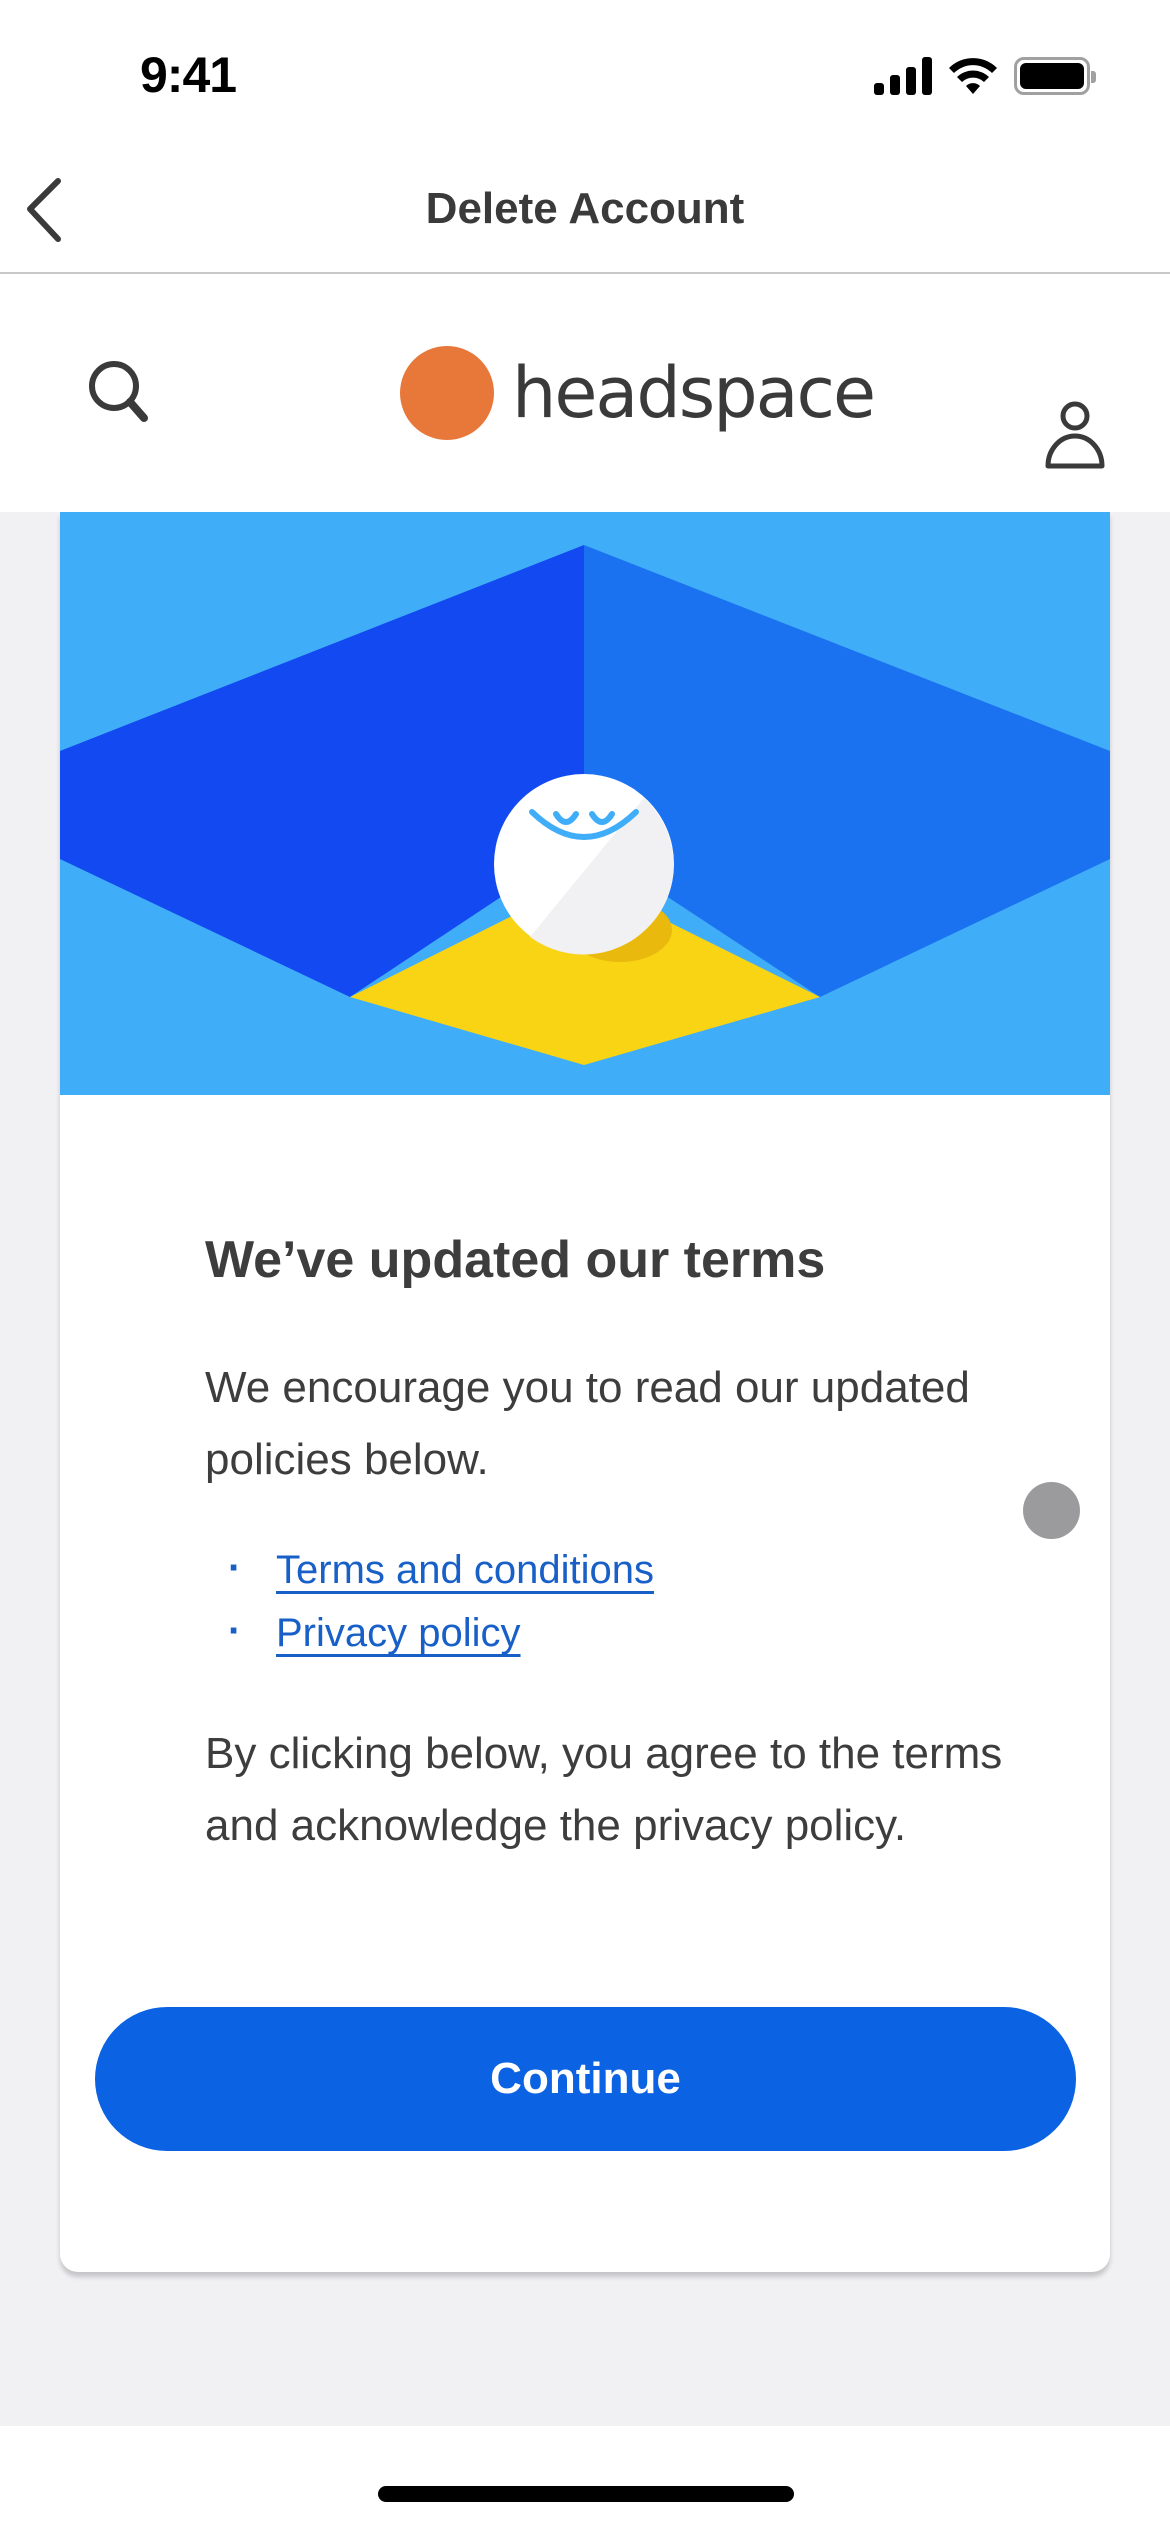 The height and width of the screenshot is (2532, 1170). What do you see at coordinates (903, 76) in the screenshot?
I see `cellular-signal-icon` at bounding box center [903, 76].